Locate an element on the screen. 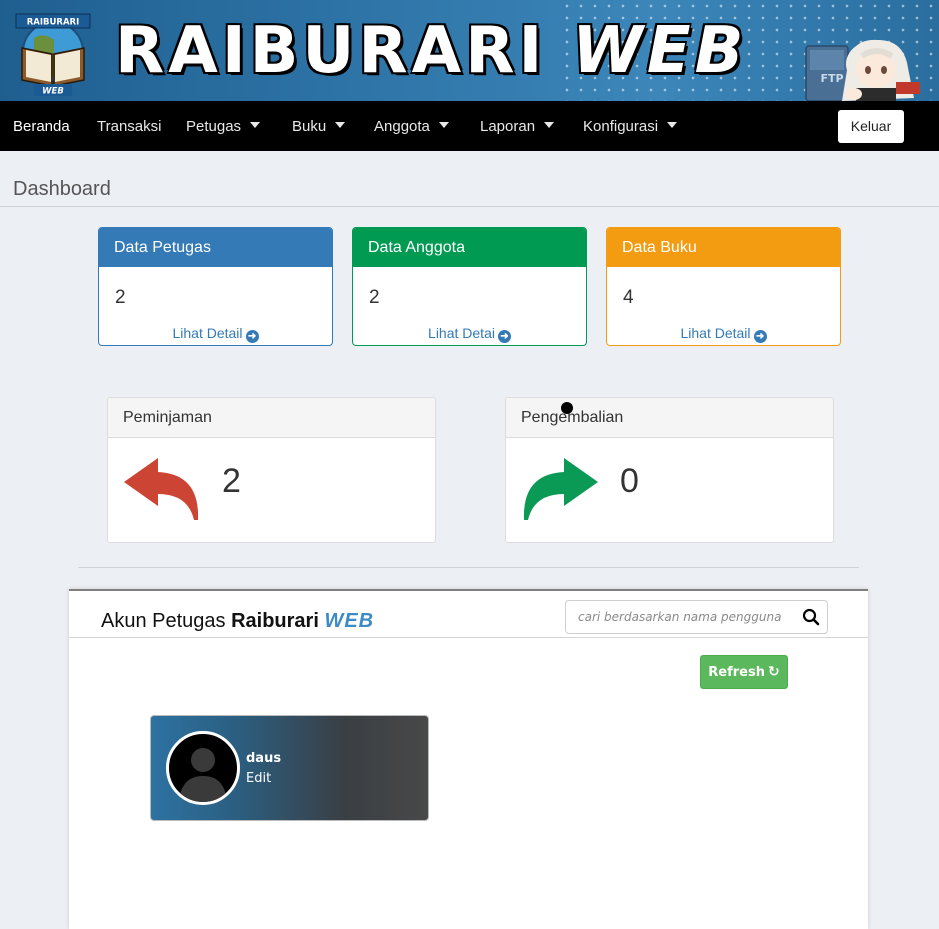 The image size is (939, 929). mouse-cursor-dot is located at coordinates (567, 408).